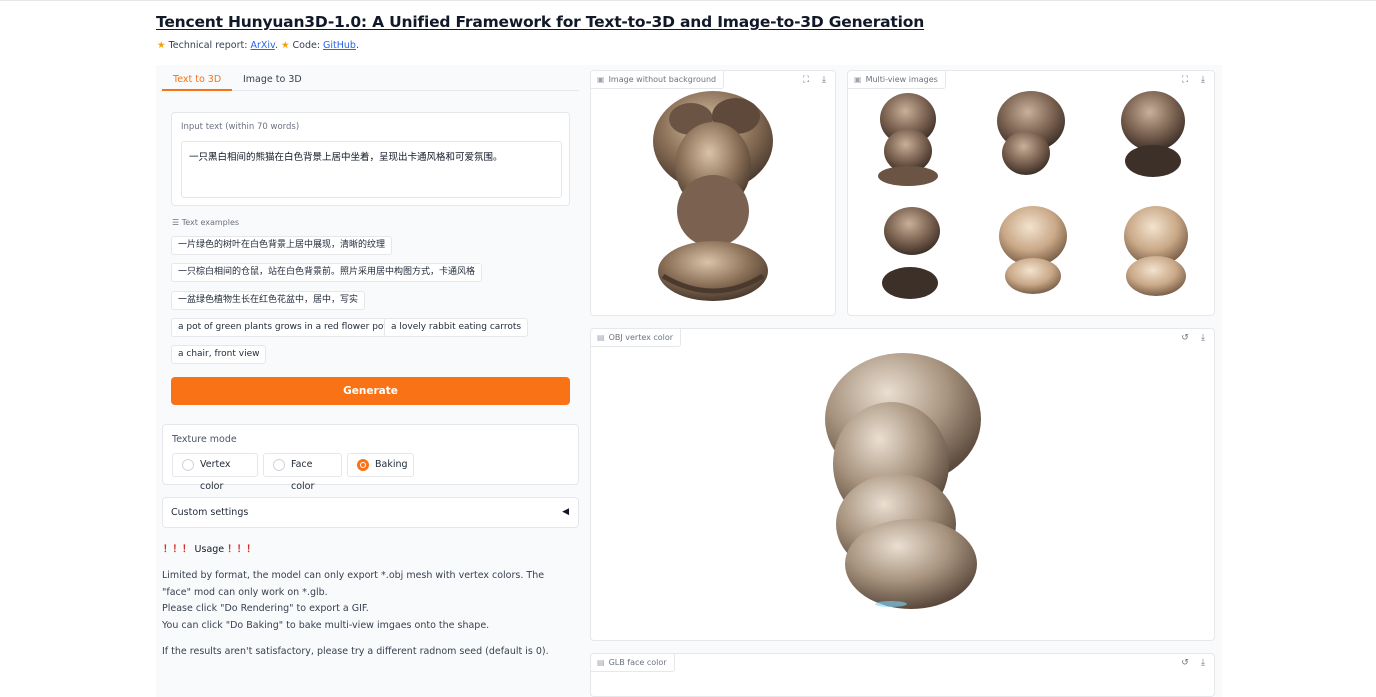 The width and height of the screenshot is (1376, 697). I want to click on collapse-arrow-icon: ◀, so click(565, 512).